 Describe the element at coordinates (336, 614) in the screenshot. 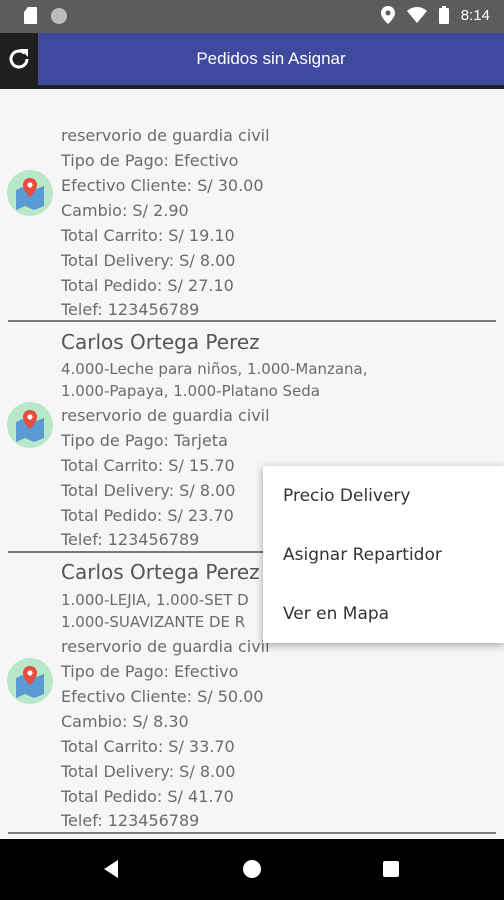

I see `menu-item-ver-en-mapa: Ver en Mapa` at that location.